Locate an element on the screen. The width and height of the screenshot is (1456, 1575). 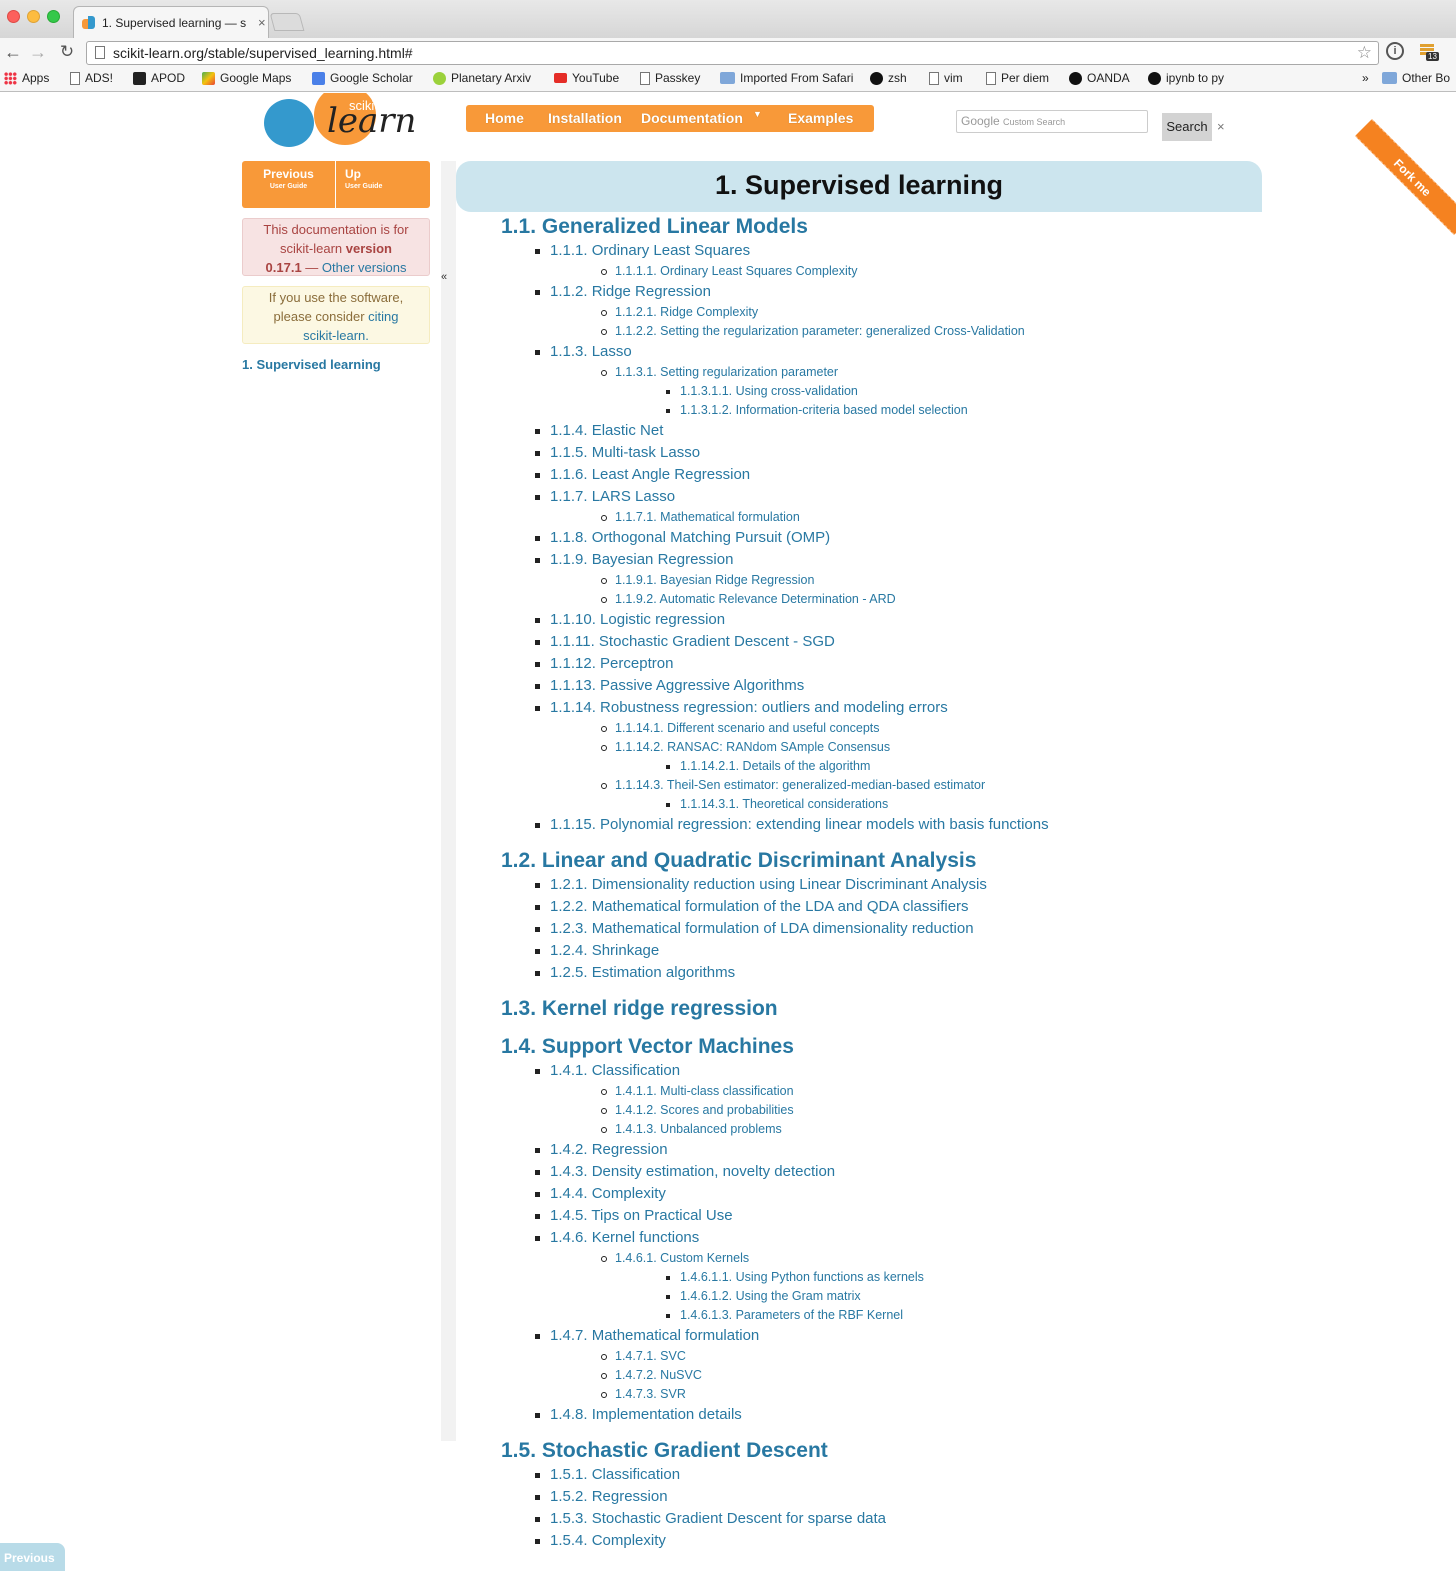
search-input: Google Custom Search is located at coordinates (1052, 121).